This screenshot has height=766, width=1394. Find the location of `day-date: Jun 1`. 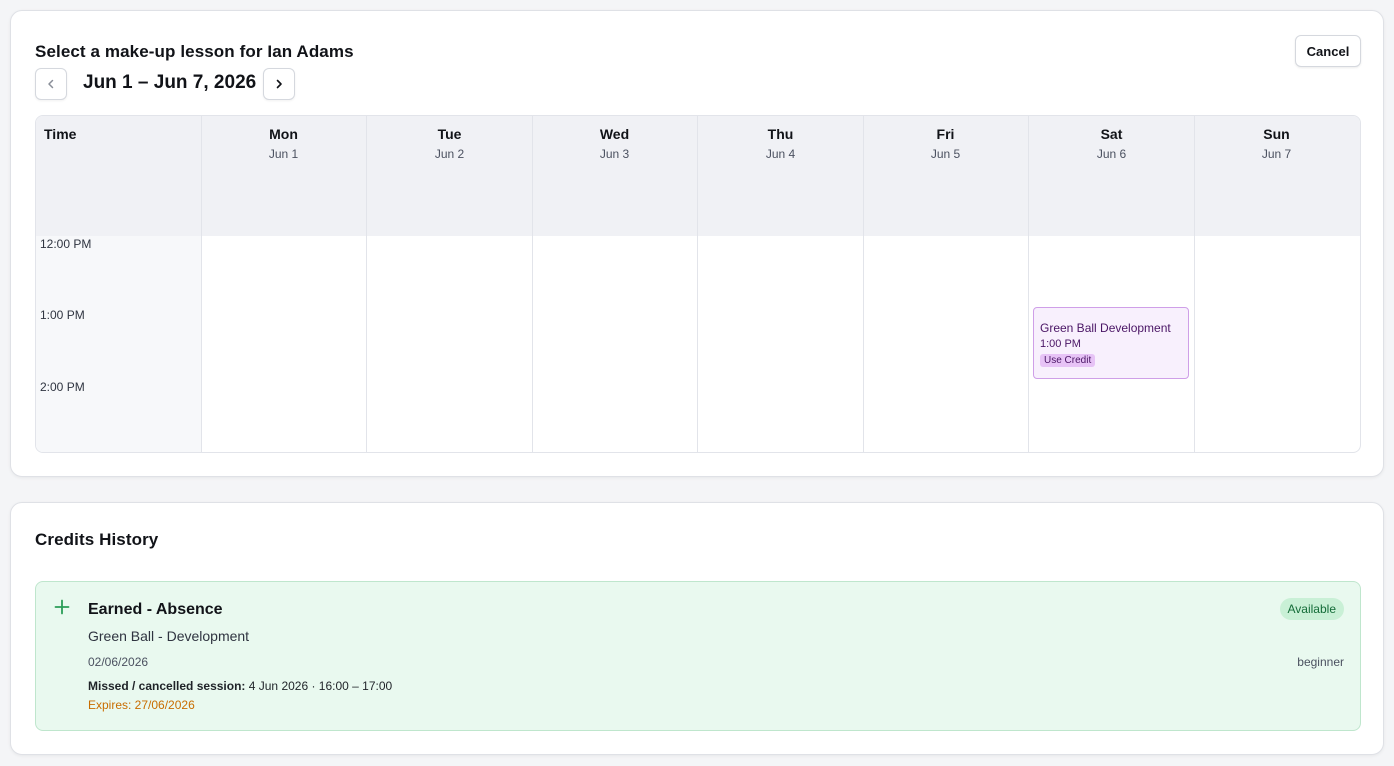

day-date: Jun 1 is located at coordinates (283, 154).